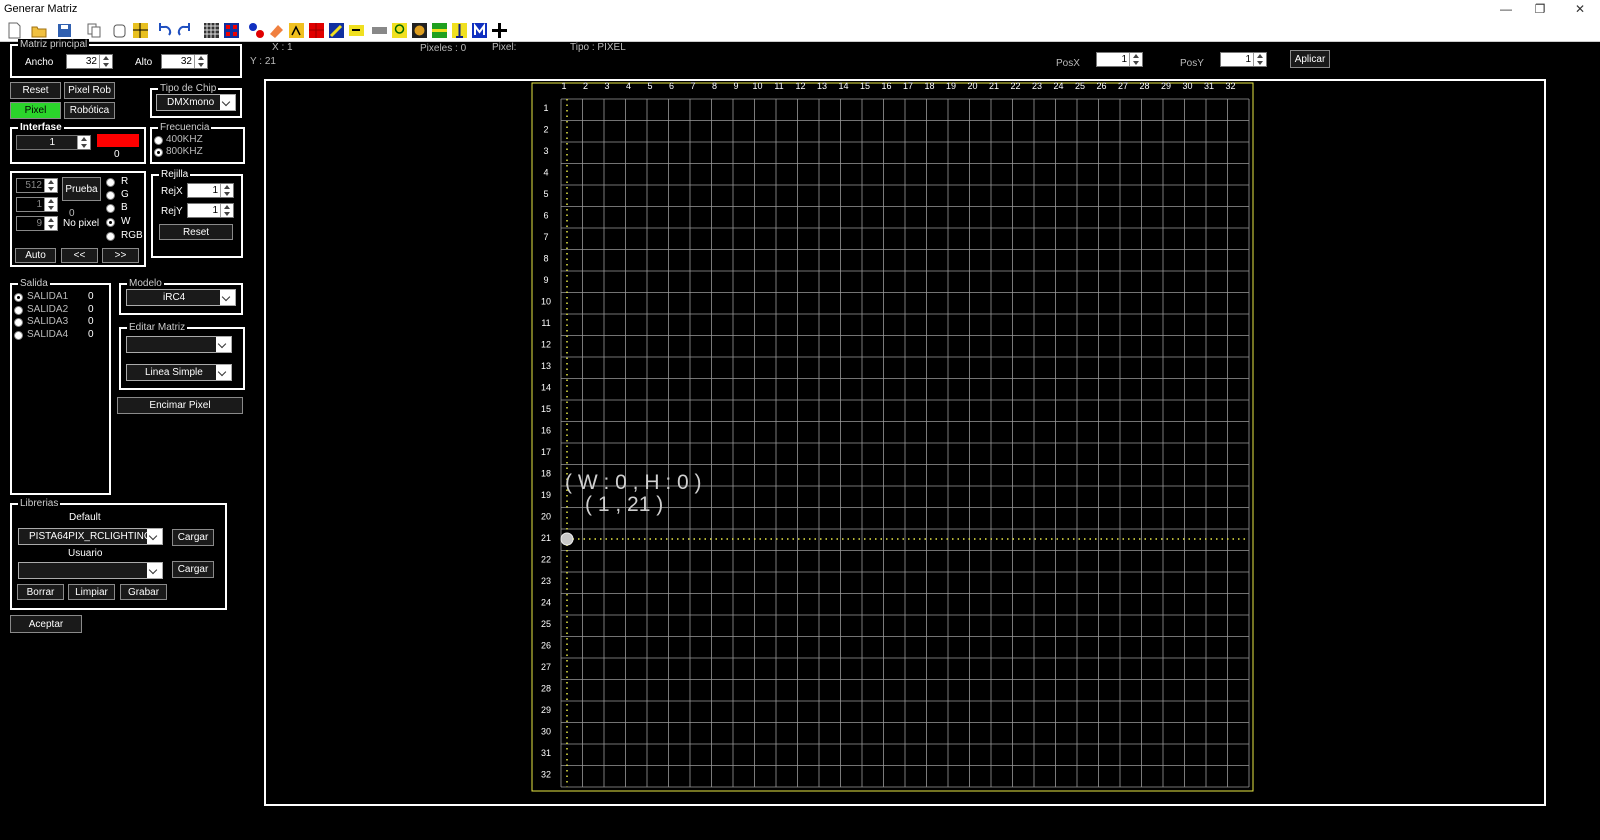 Image resolution: width=1600 pixels, height=840 pixels. Describe the element at coordinates (1192, 63) in the screenshot. I see `posy-label: PosY` at that location.